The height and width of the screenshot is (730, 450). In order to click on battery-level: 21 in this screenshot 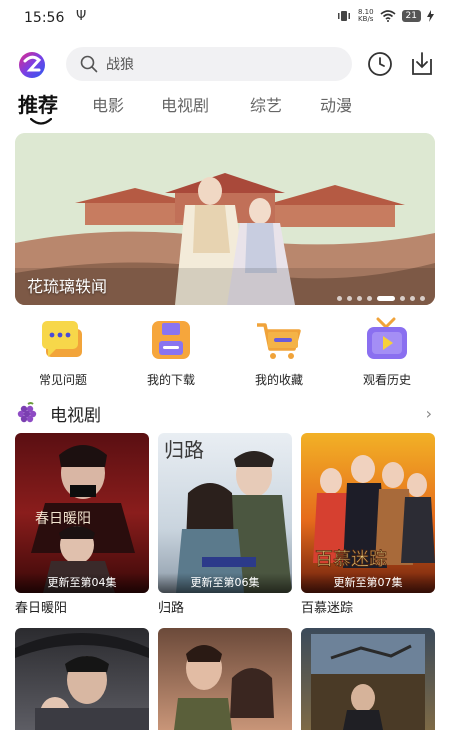, I will do `click(411, 16)`.